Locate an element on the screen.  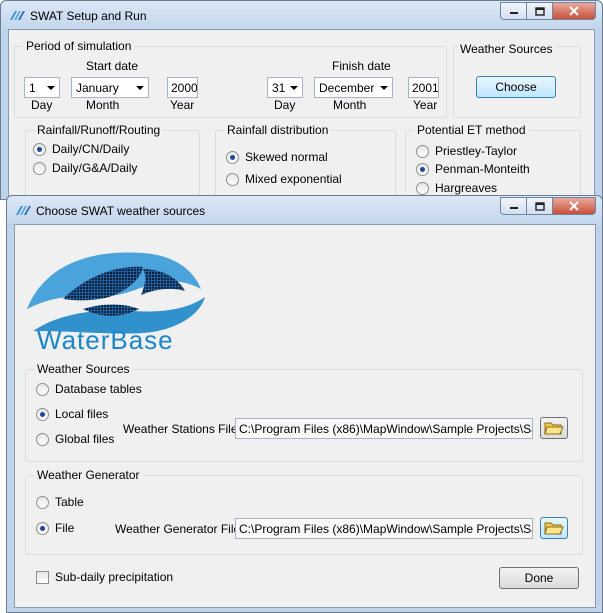
routing-daily-cn-radio is located at coordinates (39, 149).